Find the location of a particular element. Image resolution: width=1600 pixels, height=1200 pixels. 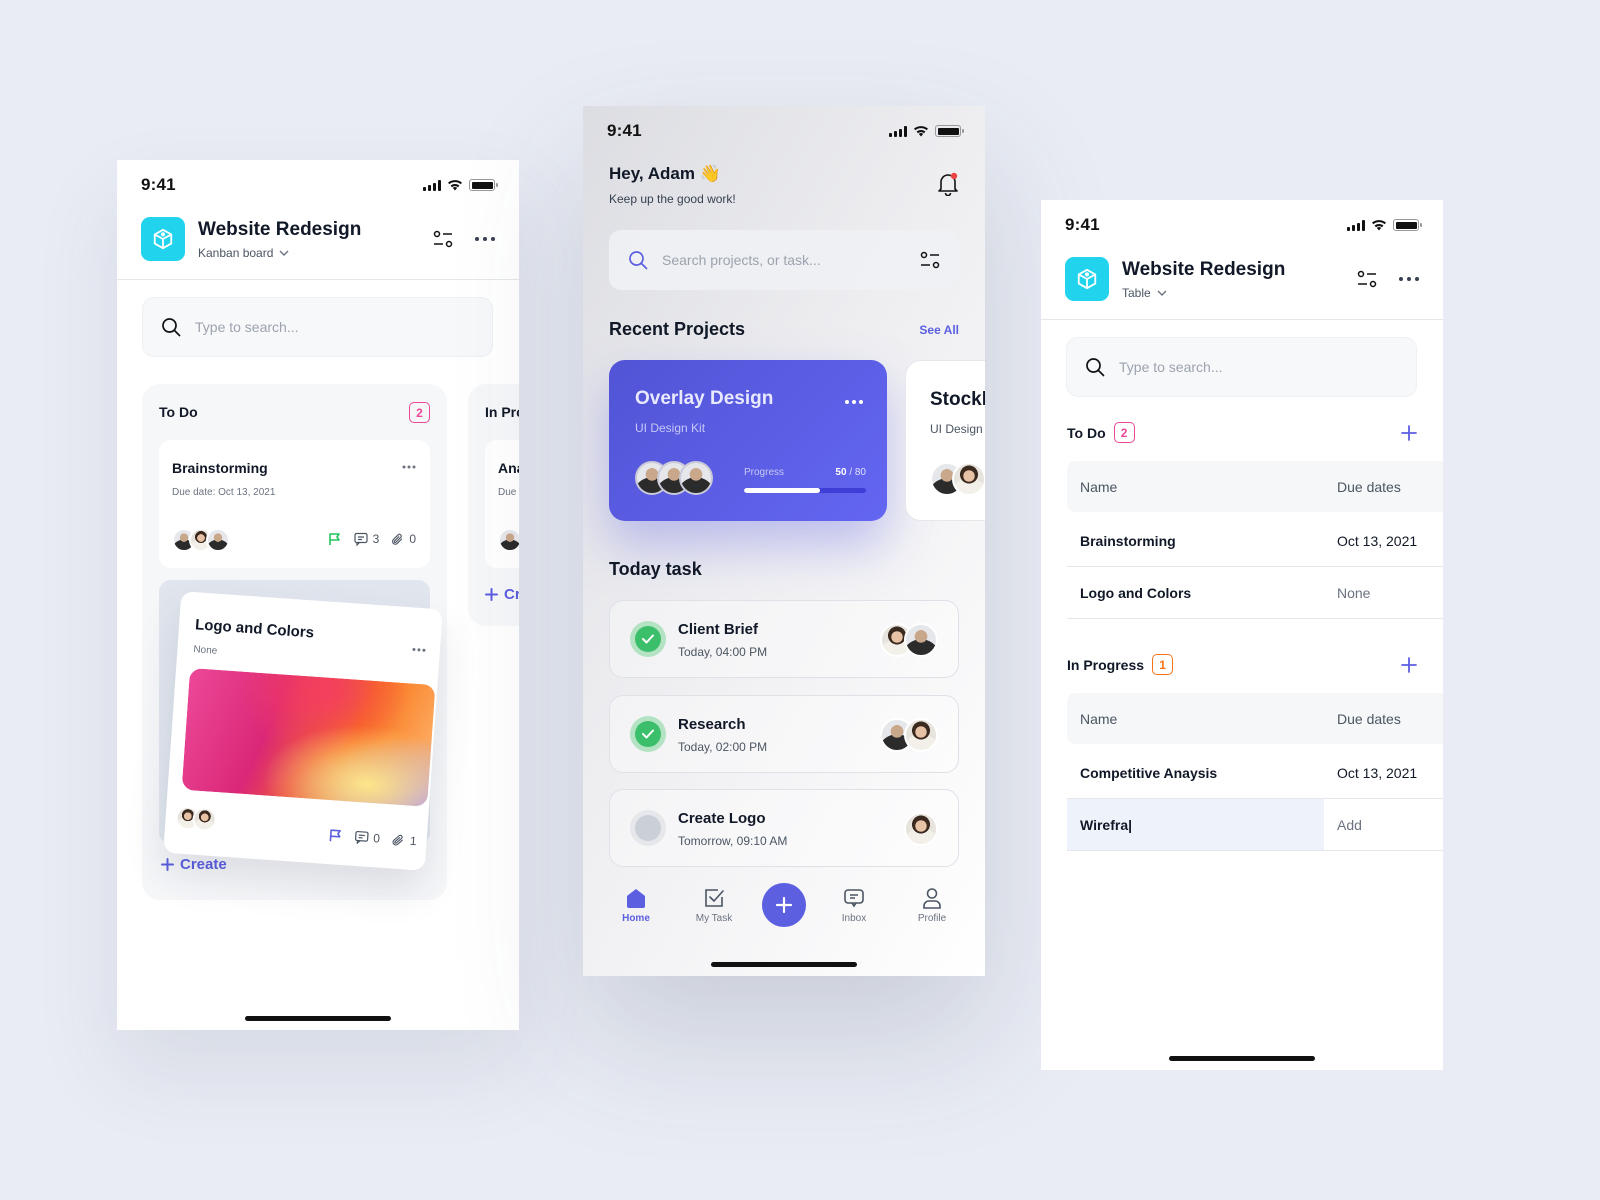

table-row: Brainstorming Oct 13, 2021 is located at coordinates (1255, 541).